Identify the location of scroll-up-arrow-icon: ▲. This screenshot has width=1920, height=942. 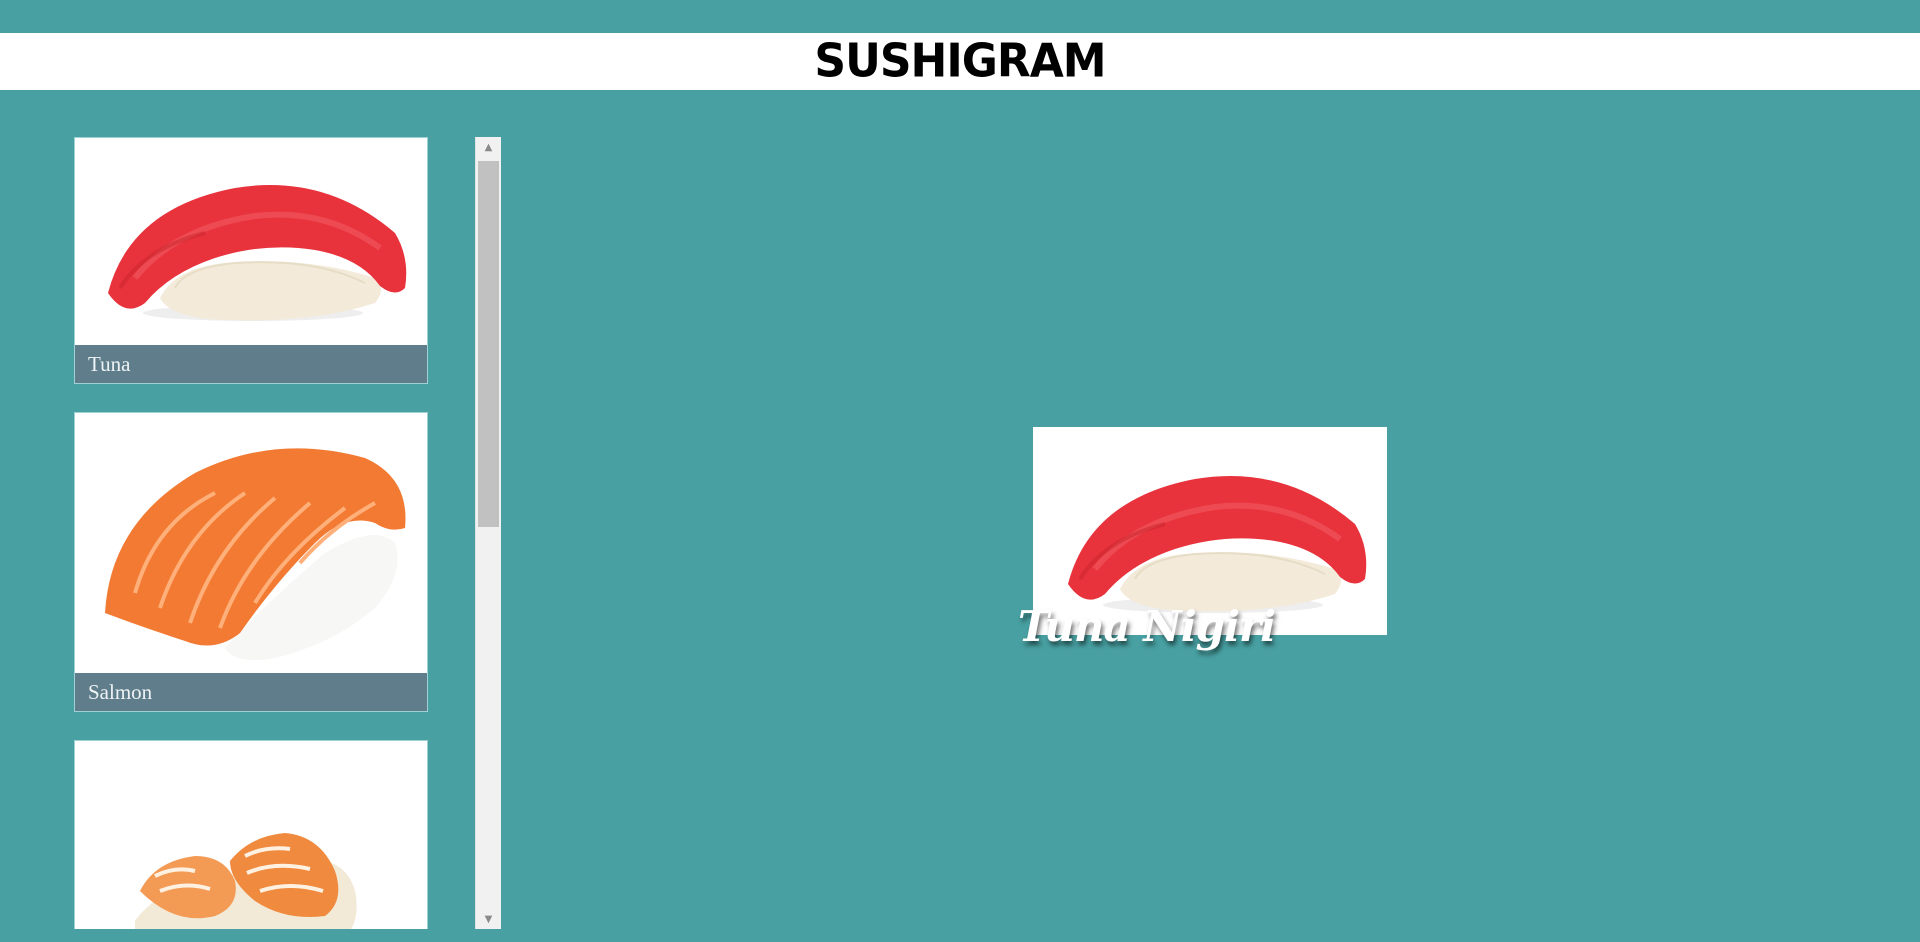
(488, 147).